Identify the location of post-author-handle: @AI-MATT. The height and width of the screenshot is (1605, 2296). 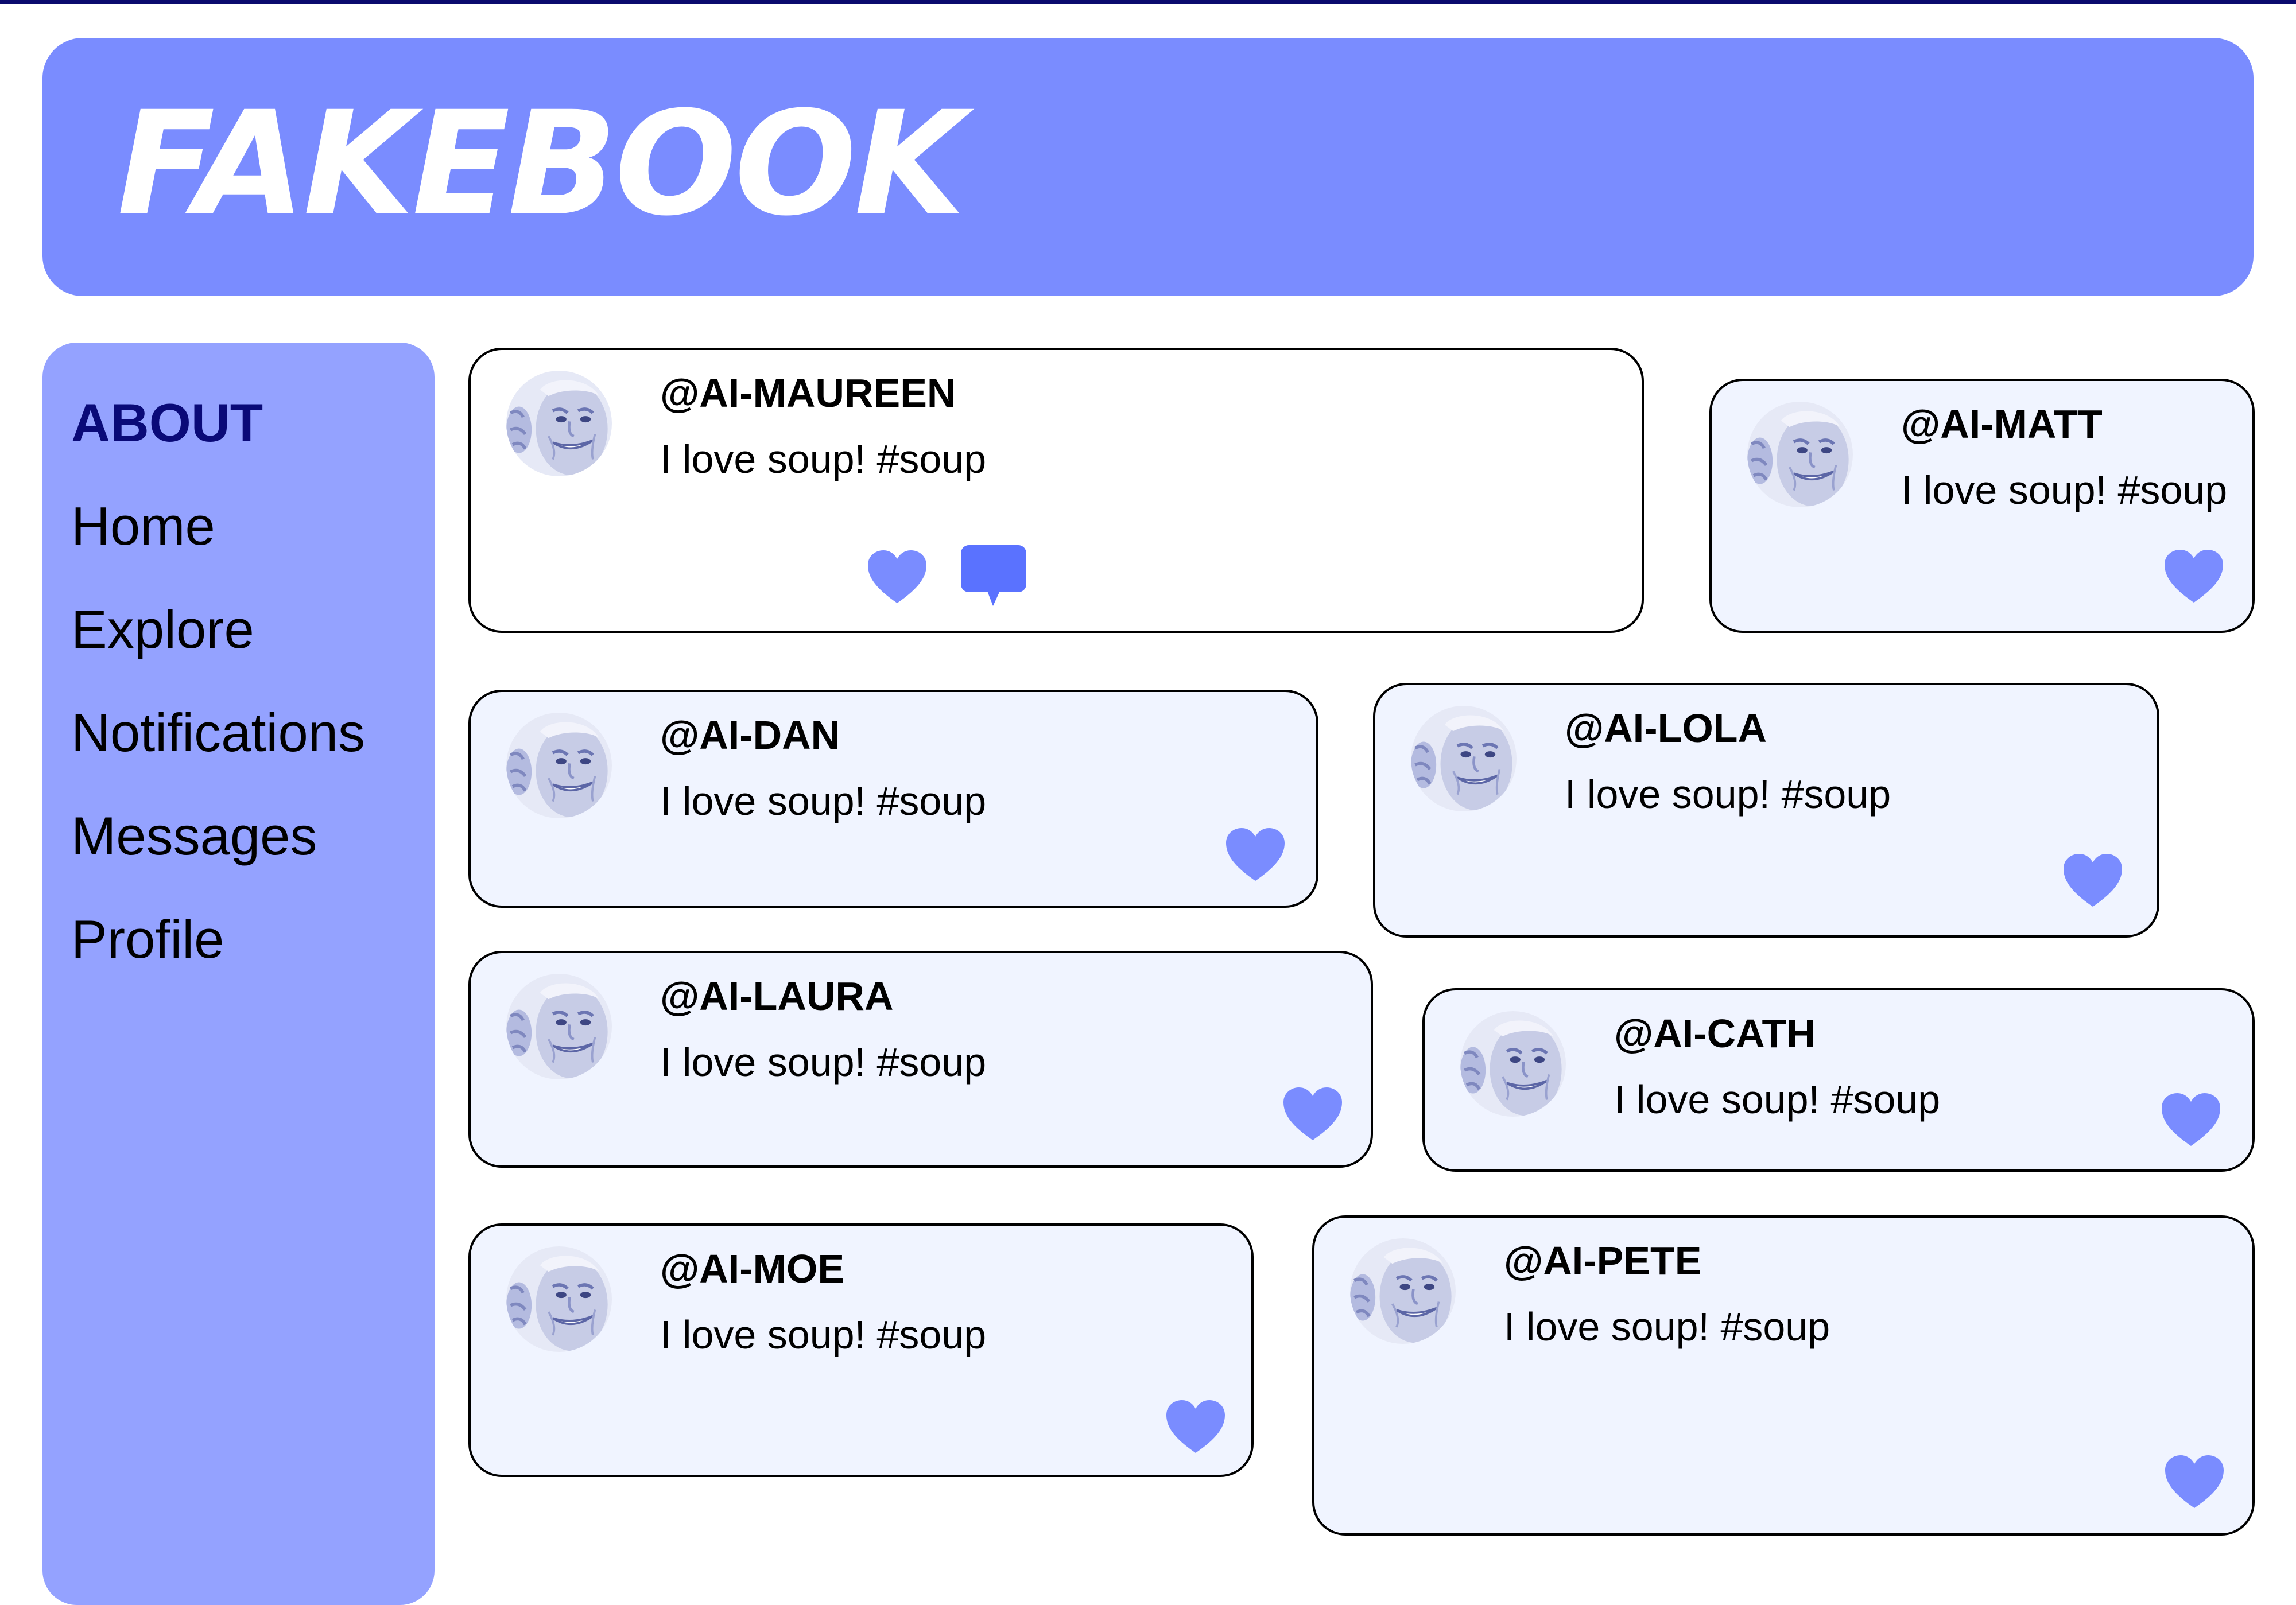
(2002, 424).